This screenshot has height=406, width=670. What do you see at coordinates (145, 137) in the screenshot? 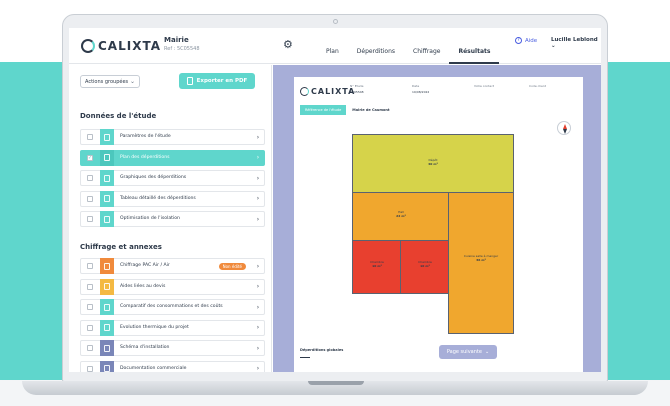
I see `item-label: Paramètres de l'étude` at bounding box center [145, 137].